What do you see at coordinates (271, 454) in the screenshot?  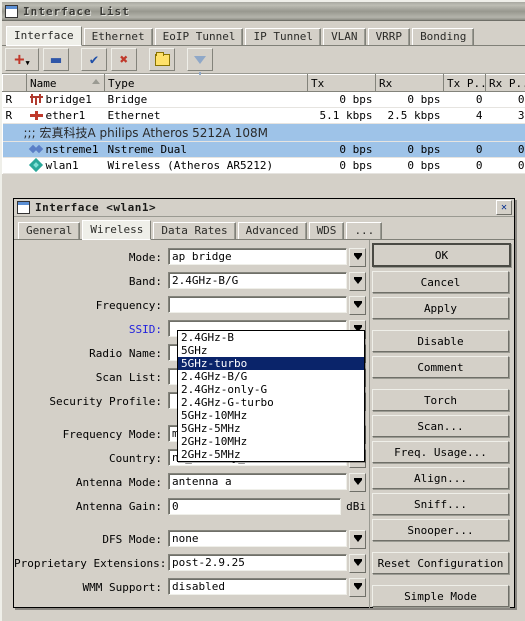 I see `band-option: 2GHz-5MHz` at bounding box center [271, 454].